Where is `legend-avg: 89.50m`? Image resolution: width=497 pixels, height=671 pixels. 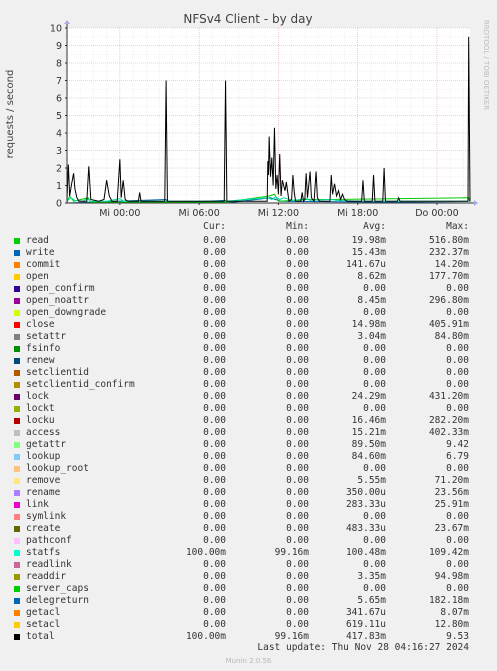 legend-avg: 89.50m is located at coordinates (368, 444).